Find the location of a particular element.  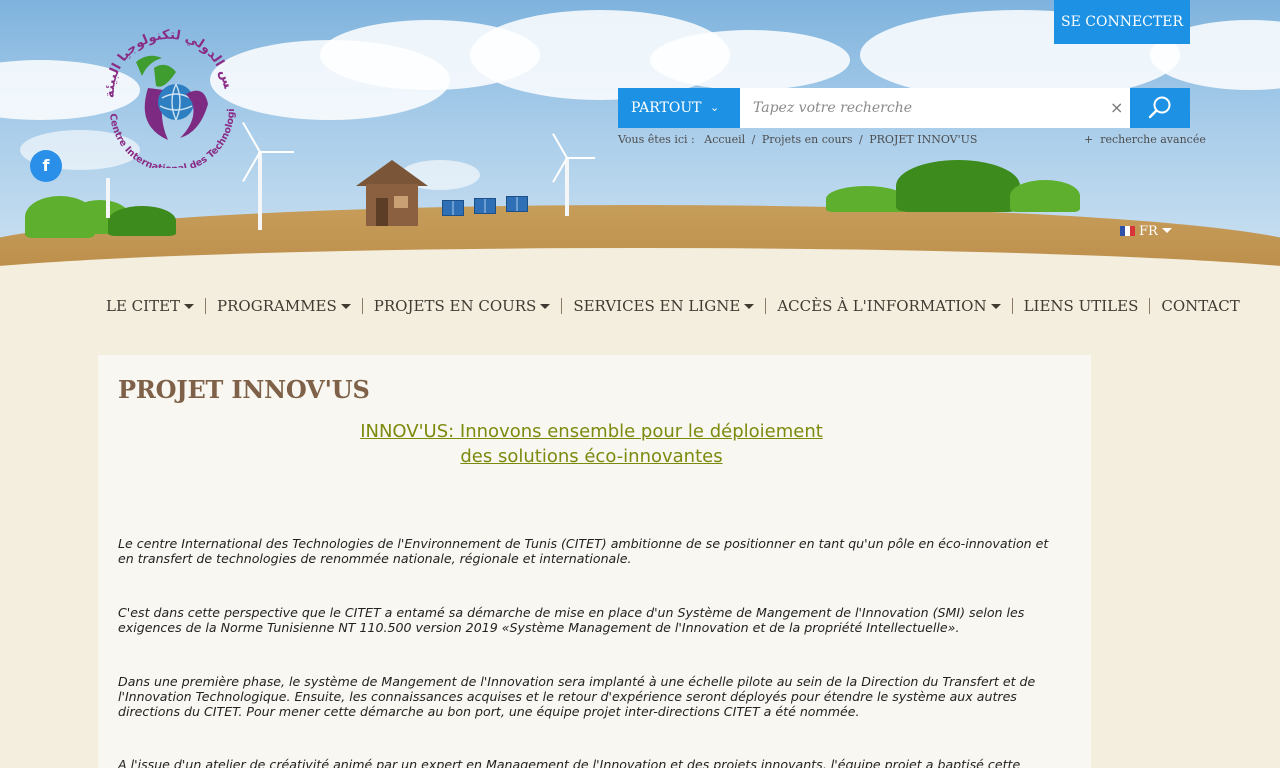

nav-item-le-citet: LE CITET is located at coordinates (155, 306).